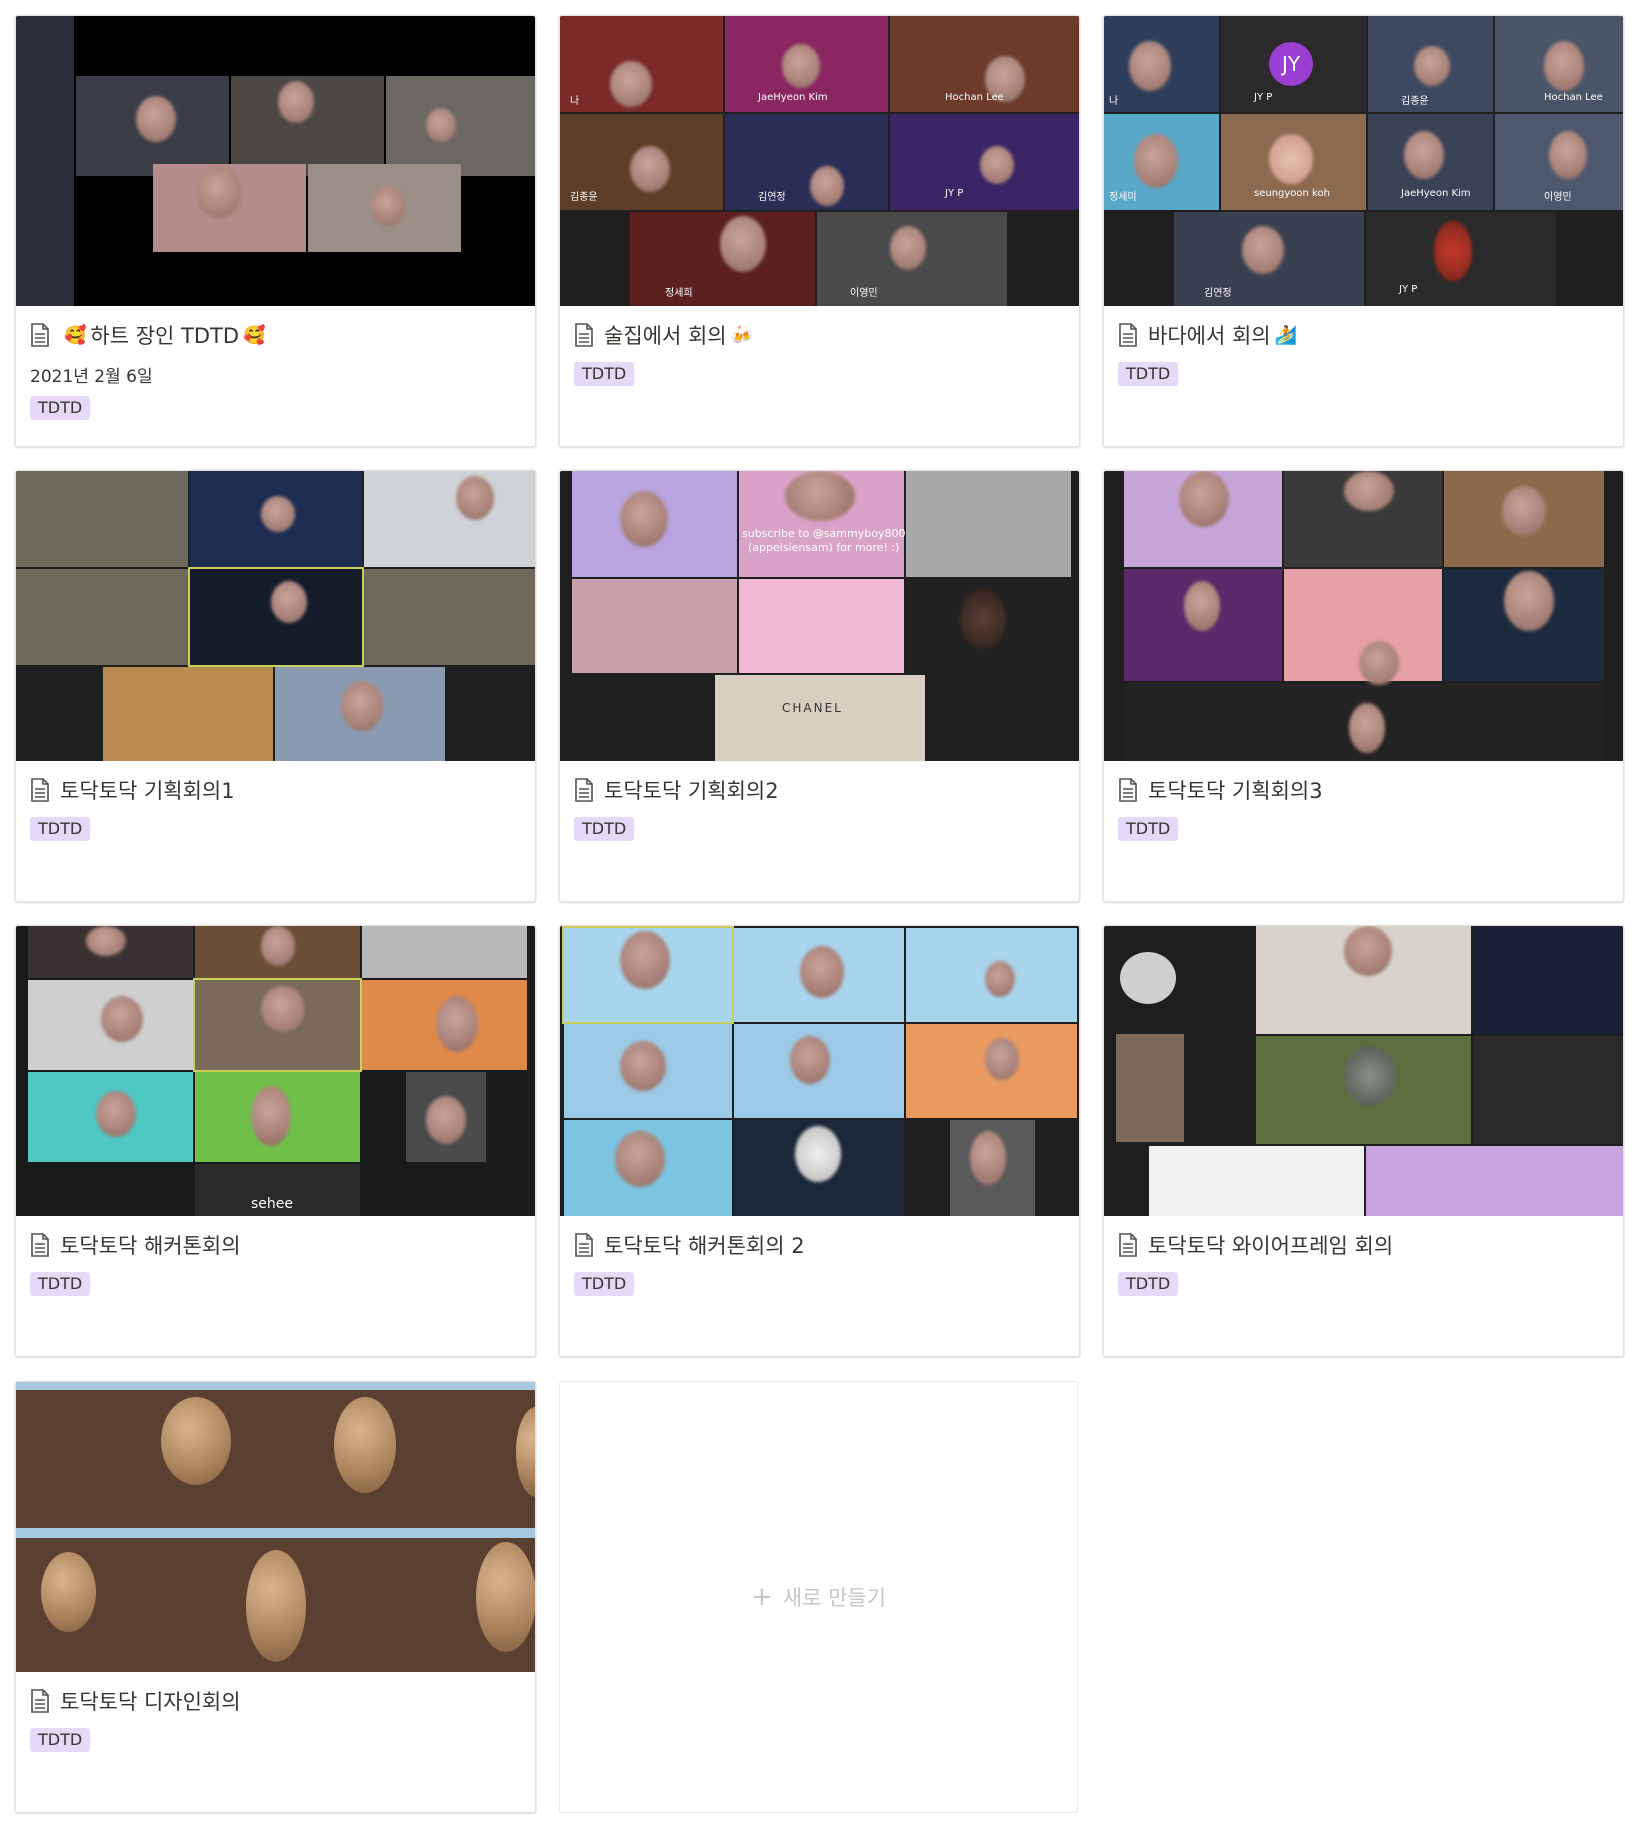 Image resolution: width=1641 pixels, height=1827 pixels. What do you see at coordinates (819, 335) in the screenshot?
I see `card-title: 술집에서 회의 🍻` at bounding box center [819, 335].